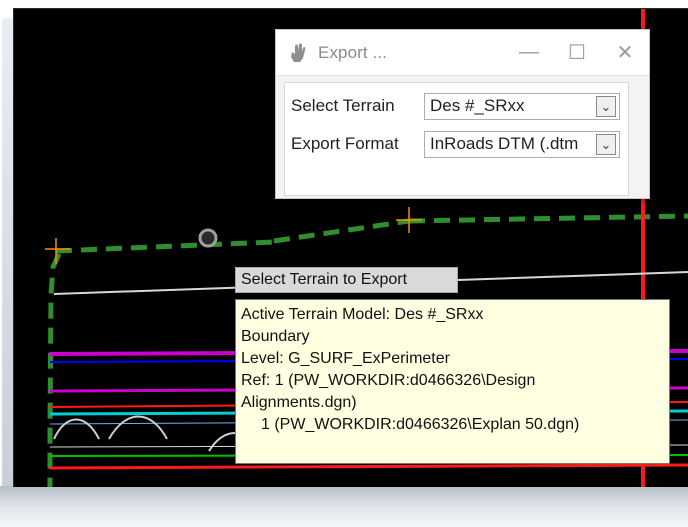 The width and height of the screenshot is (688, 527). What do you see at coordinates (208, 238) in the screenshot?
I see `cursor-locate-circle` at bounding box center [208, 238].